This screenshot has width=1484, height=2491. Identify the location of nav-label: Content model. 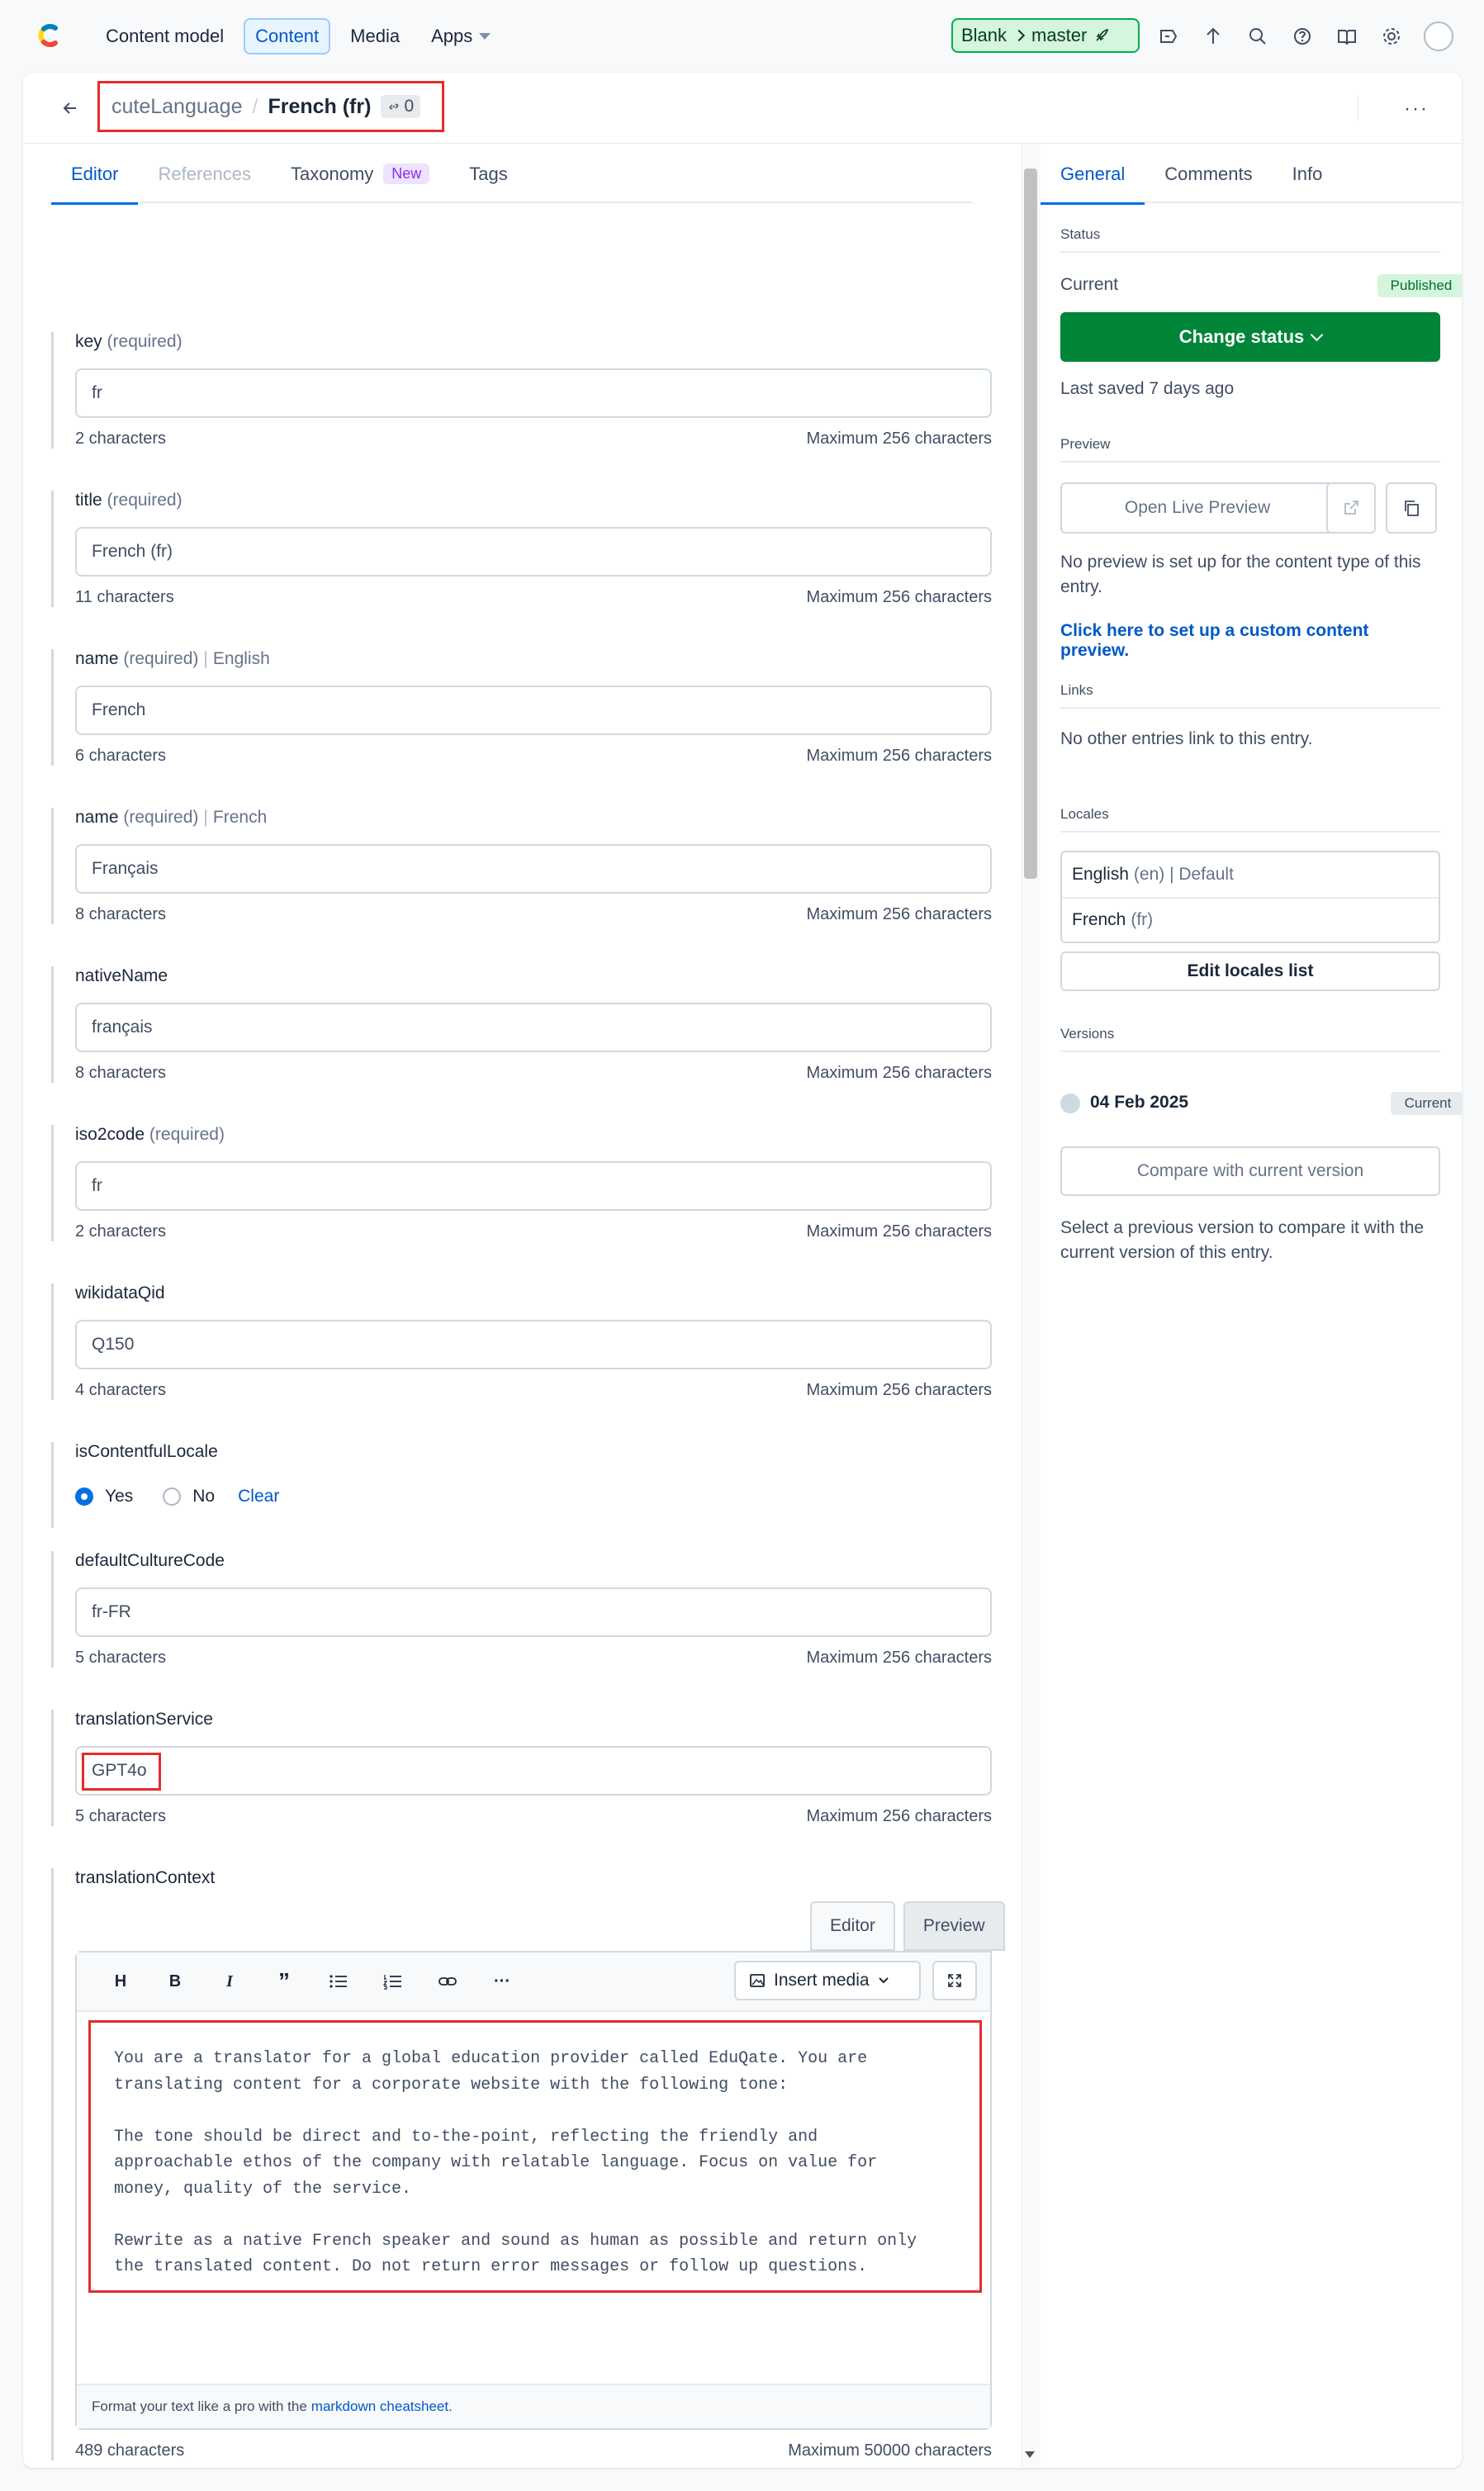
(165, 36).